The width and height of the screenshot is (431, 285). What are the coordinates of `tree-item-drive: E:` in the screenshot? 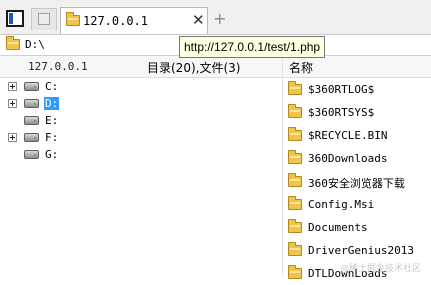 It's located at (141, 121).